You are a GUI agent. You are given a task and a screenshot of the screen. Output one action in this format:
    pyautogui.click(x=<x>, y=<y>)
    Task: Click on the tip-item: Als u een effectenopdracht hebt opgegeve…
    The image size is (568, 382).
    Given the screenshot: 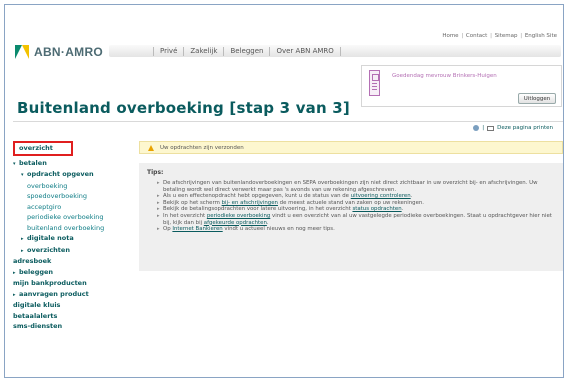 What is the action you would take?
    pyautogui.click(x=356, y=196)
    